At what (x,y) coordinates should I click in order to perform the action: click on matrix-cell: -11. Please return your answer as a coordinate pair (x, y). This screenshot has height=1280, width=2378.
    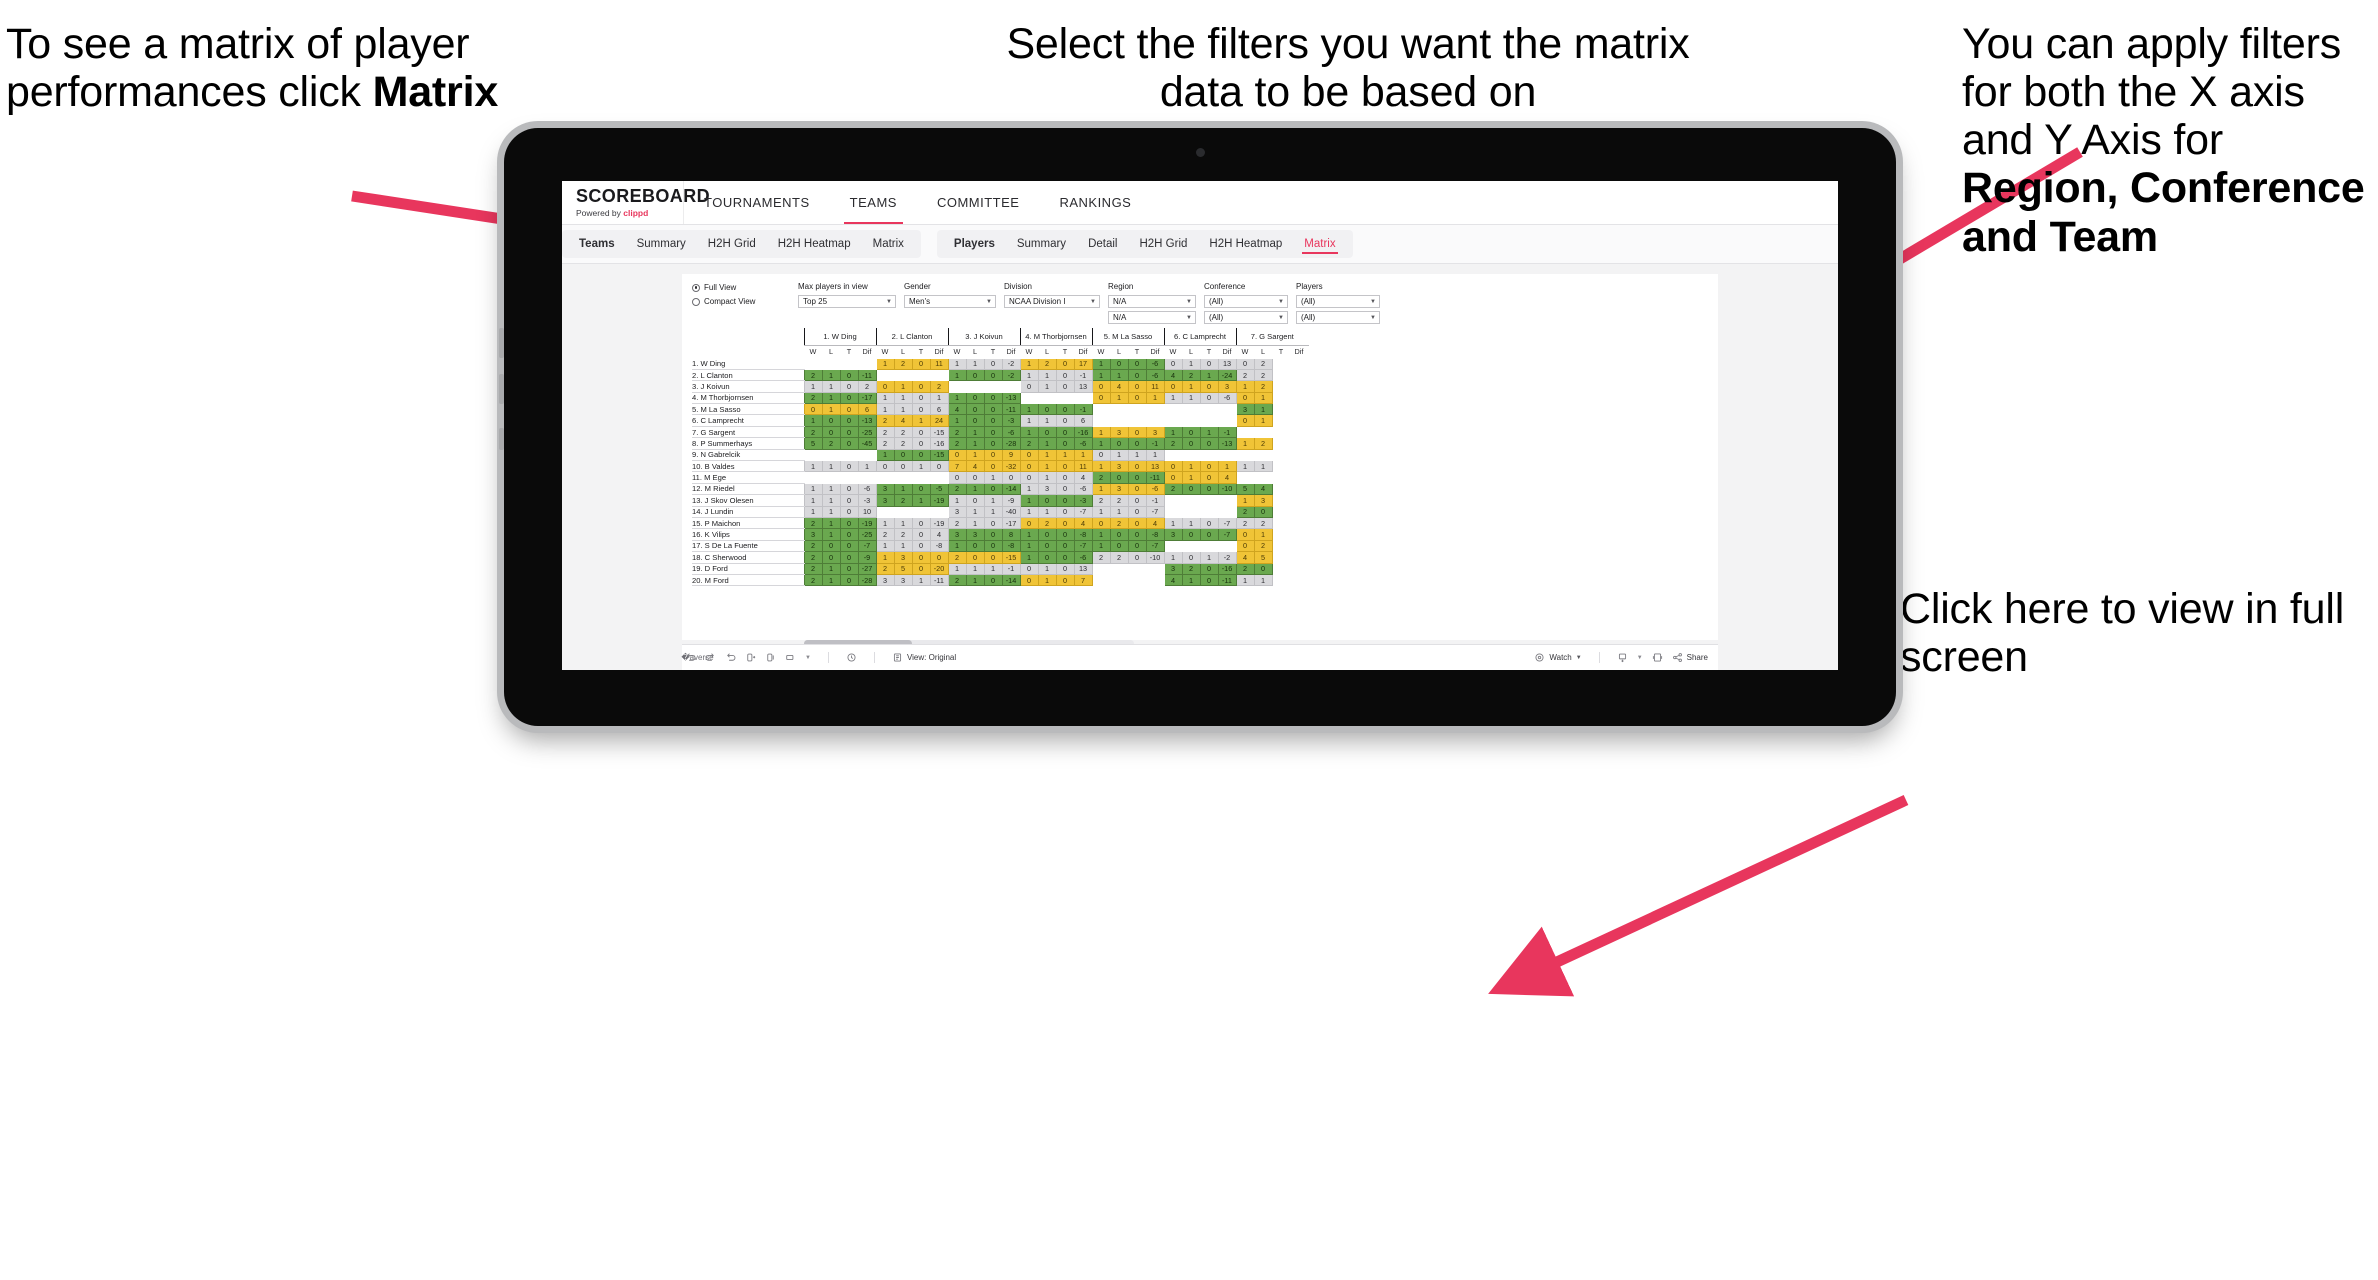
    Looking at the image, I should click on (867, 375).